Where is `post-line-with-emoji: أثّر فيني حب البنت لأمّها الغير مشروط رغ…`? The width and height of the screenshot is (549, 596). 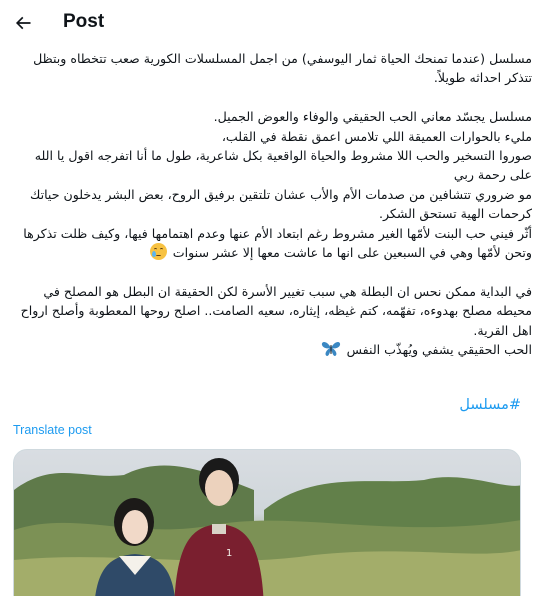
post-line-with-emoji: أثّر فيني حب البنت لأمّها الغير مشروط رغ… is located at coordinates (272, 243).